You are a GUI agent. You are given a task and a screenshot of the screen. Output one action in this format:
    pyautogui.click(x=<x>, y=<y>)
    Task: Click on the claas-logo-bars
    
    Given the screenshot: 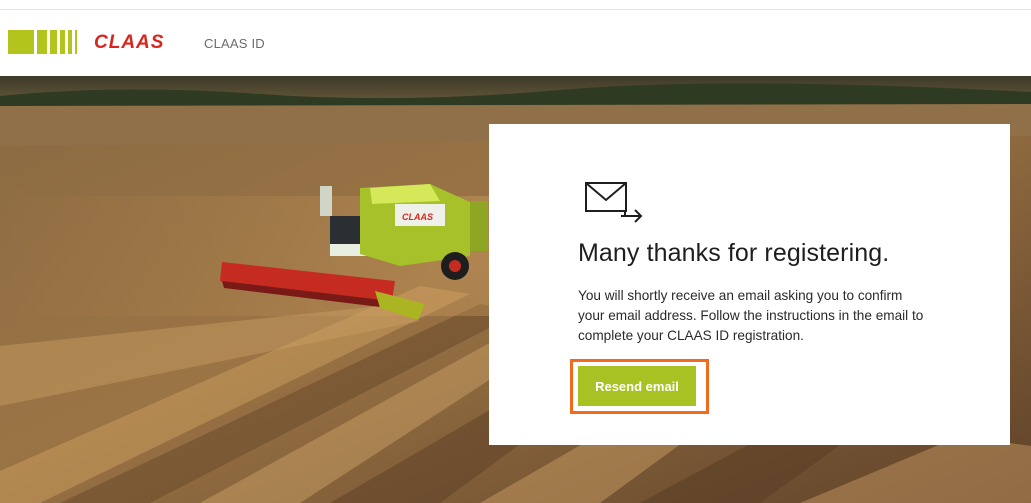 What is the action you would take?
    pyautogui.click(x=44, y=42)
    